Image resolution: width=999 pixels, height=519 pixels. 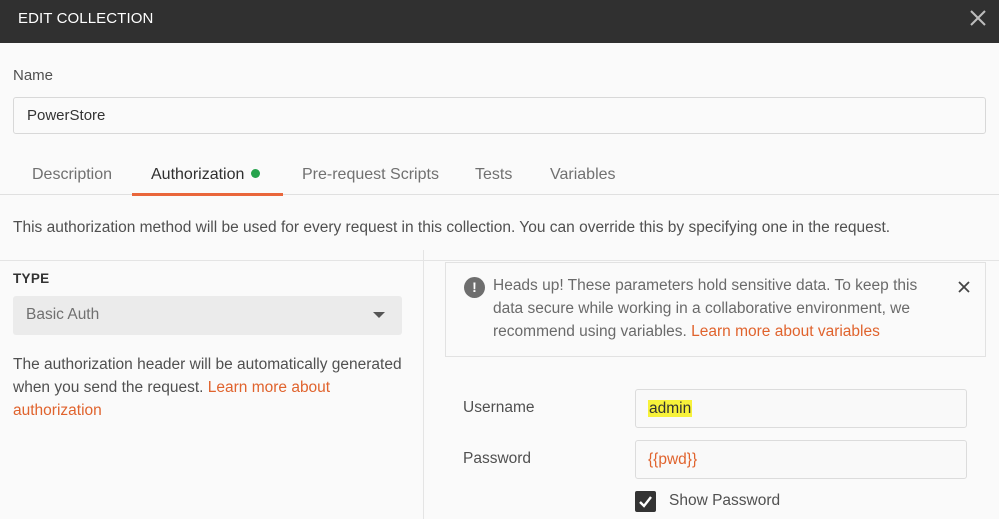 I want to click on password-input: {{pwd}}, so click(x=801, y=459).